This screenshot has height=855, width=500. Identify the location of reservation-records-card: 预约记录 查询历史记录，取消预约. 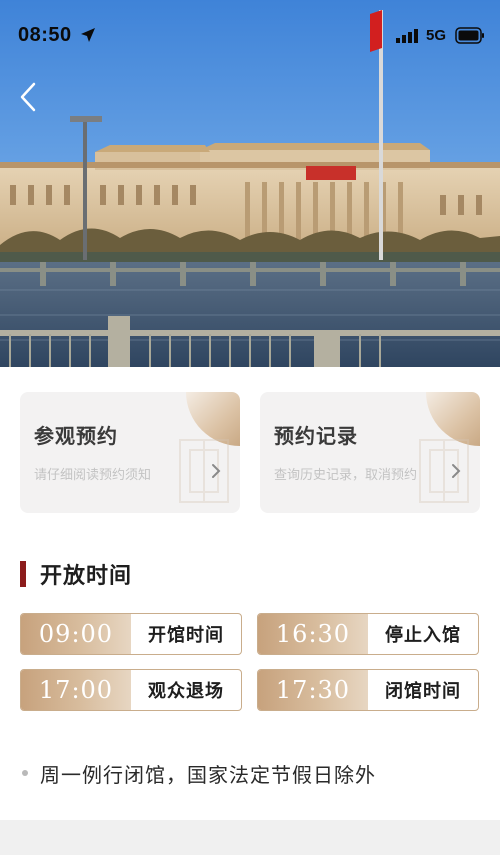
(370, 452).